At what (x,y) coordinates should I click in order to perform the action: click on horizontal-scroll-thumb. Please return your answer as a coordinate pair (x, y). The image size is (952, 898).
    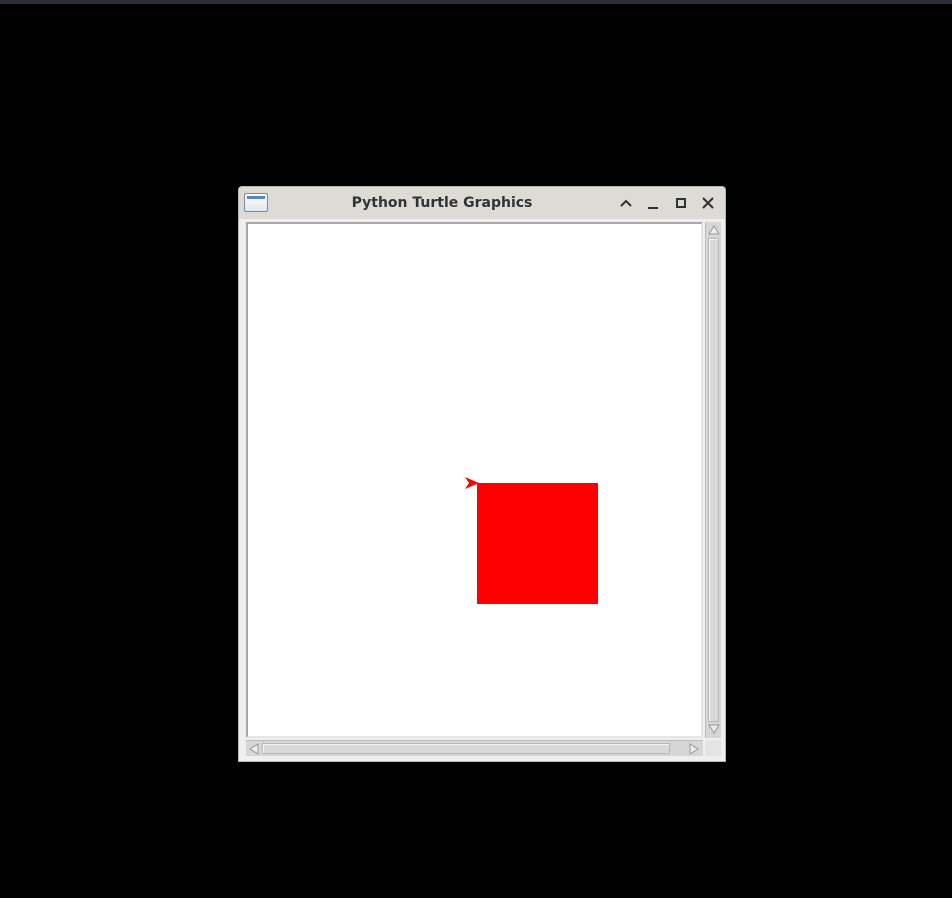
    Looking at the image, I should click on (466, 748).